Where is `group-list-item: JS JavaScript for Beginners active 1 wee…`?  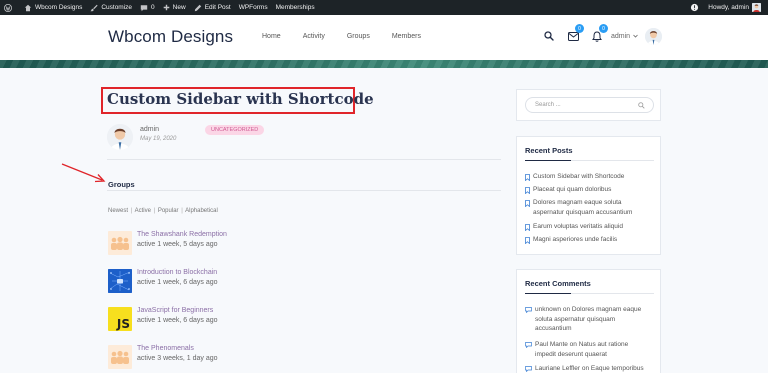
group-list-item: JS JavaScript for Beginners active 1 wee… is located at coordinates (258, 319).